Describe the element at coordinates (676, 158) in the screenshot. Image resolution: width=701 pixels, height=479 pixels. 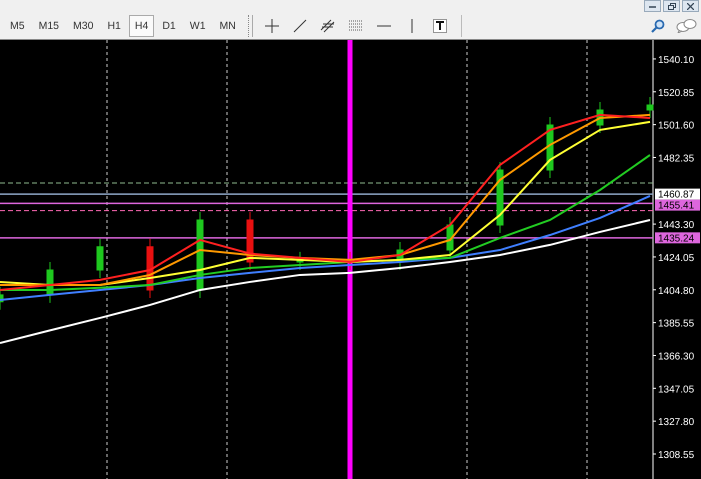
I see `price-axis-label: 1482.35` at that location.